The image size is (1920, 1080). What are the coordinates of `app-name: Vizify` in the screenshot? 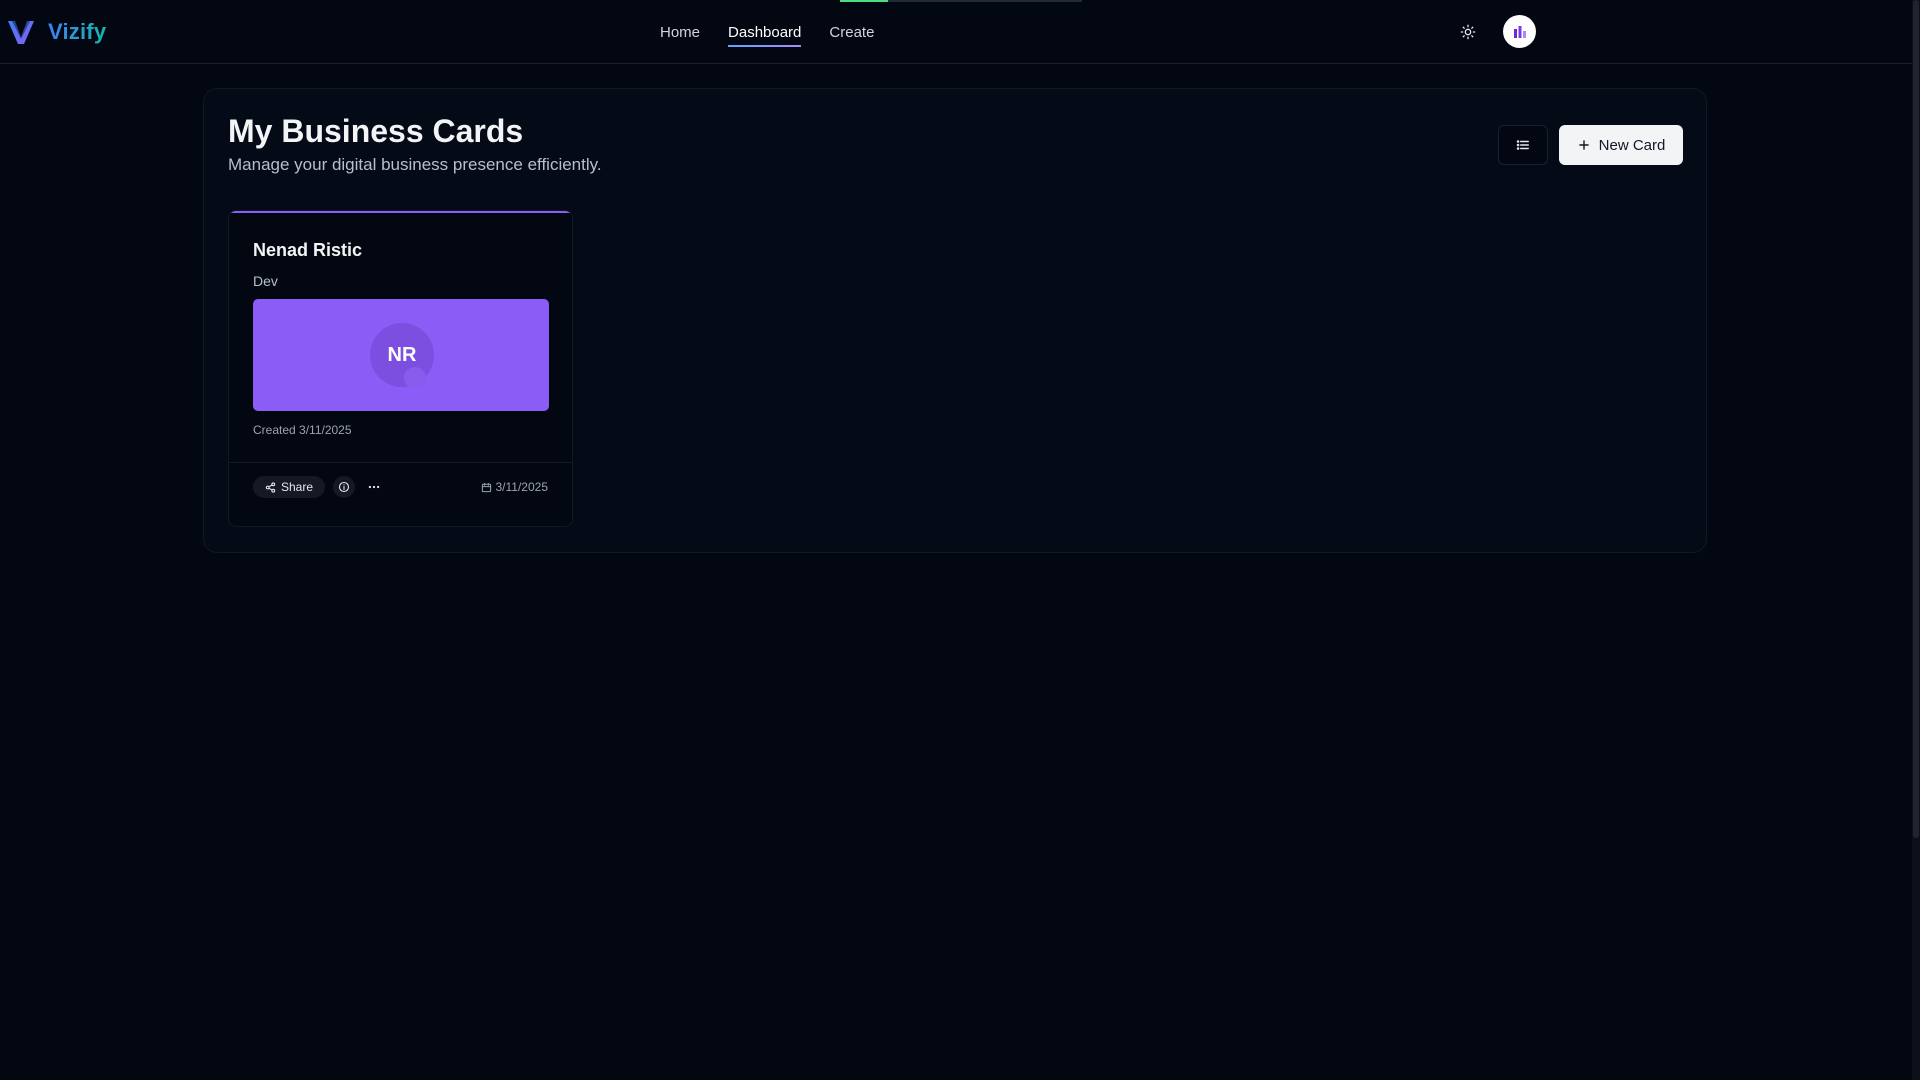 It's located at (77, 31).